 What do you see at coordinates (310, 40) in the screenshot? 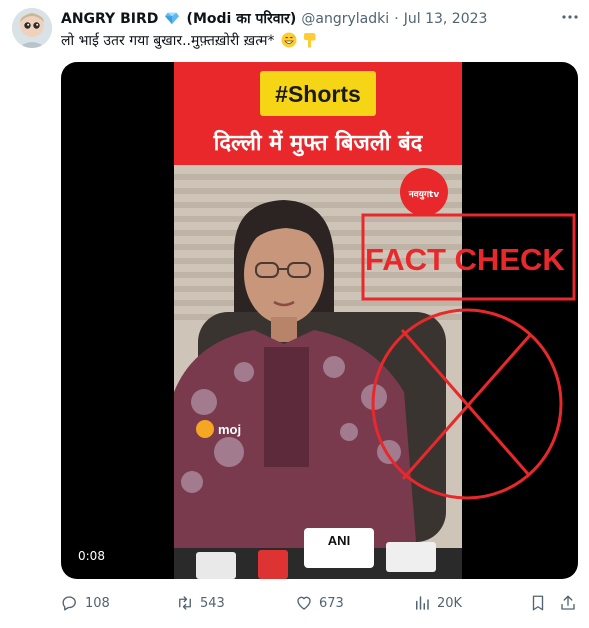
I see `point-down-emoji-icon` at bounding box center [310, 40].